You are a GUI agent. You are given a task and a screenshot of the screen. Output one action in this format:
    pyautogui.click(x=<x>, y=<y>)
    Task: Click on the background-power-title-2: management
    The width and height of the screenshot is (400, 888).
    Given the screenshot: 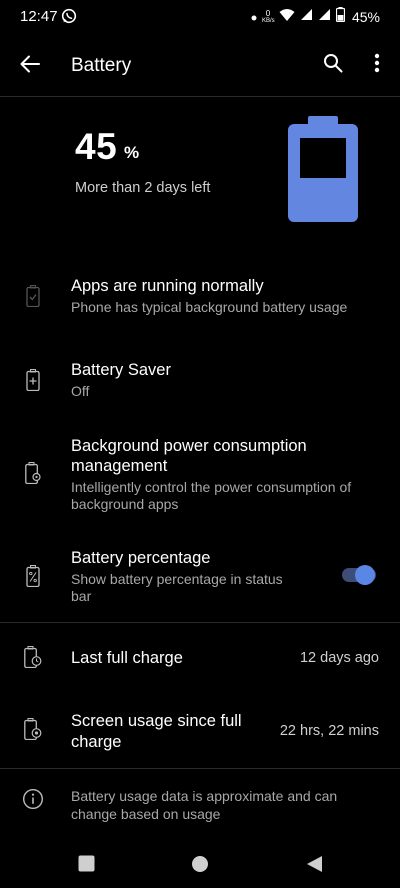 What is the action you would take?
    pyautogui.click(x=119, y=466)
    